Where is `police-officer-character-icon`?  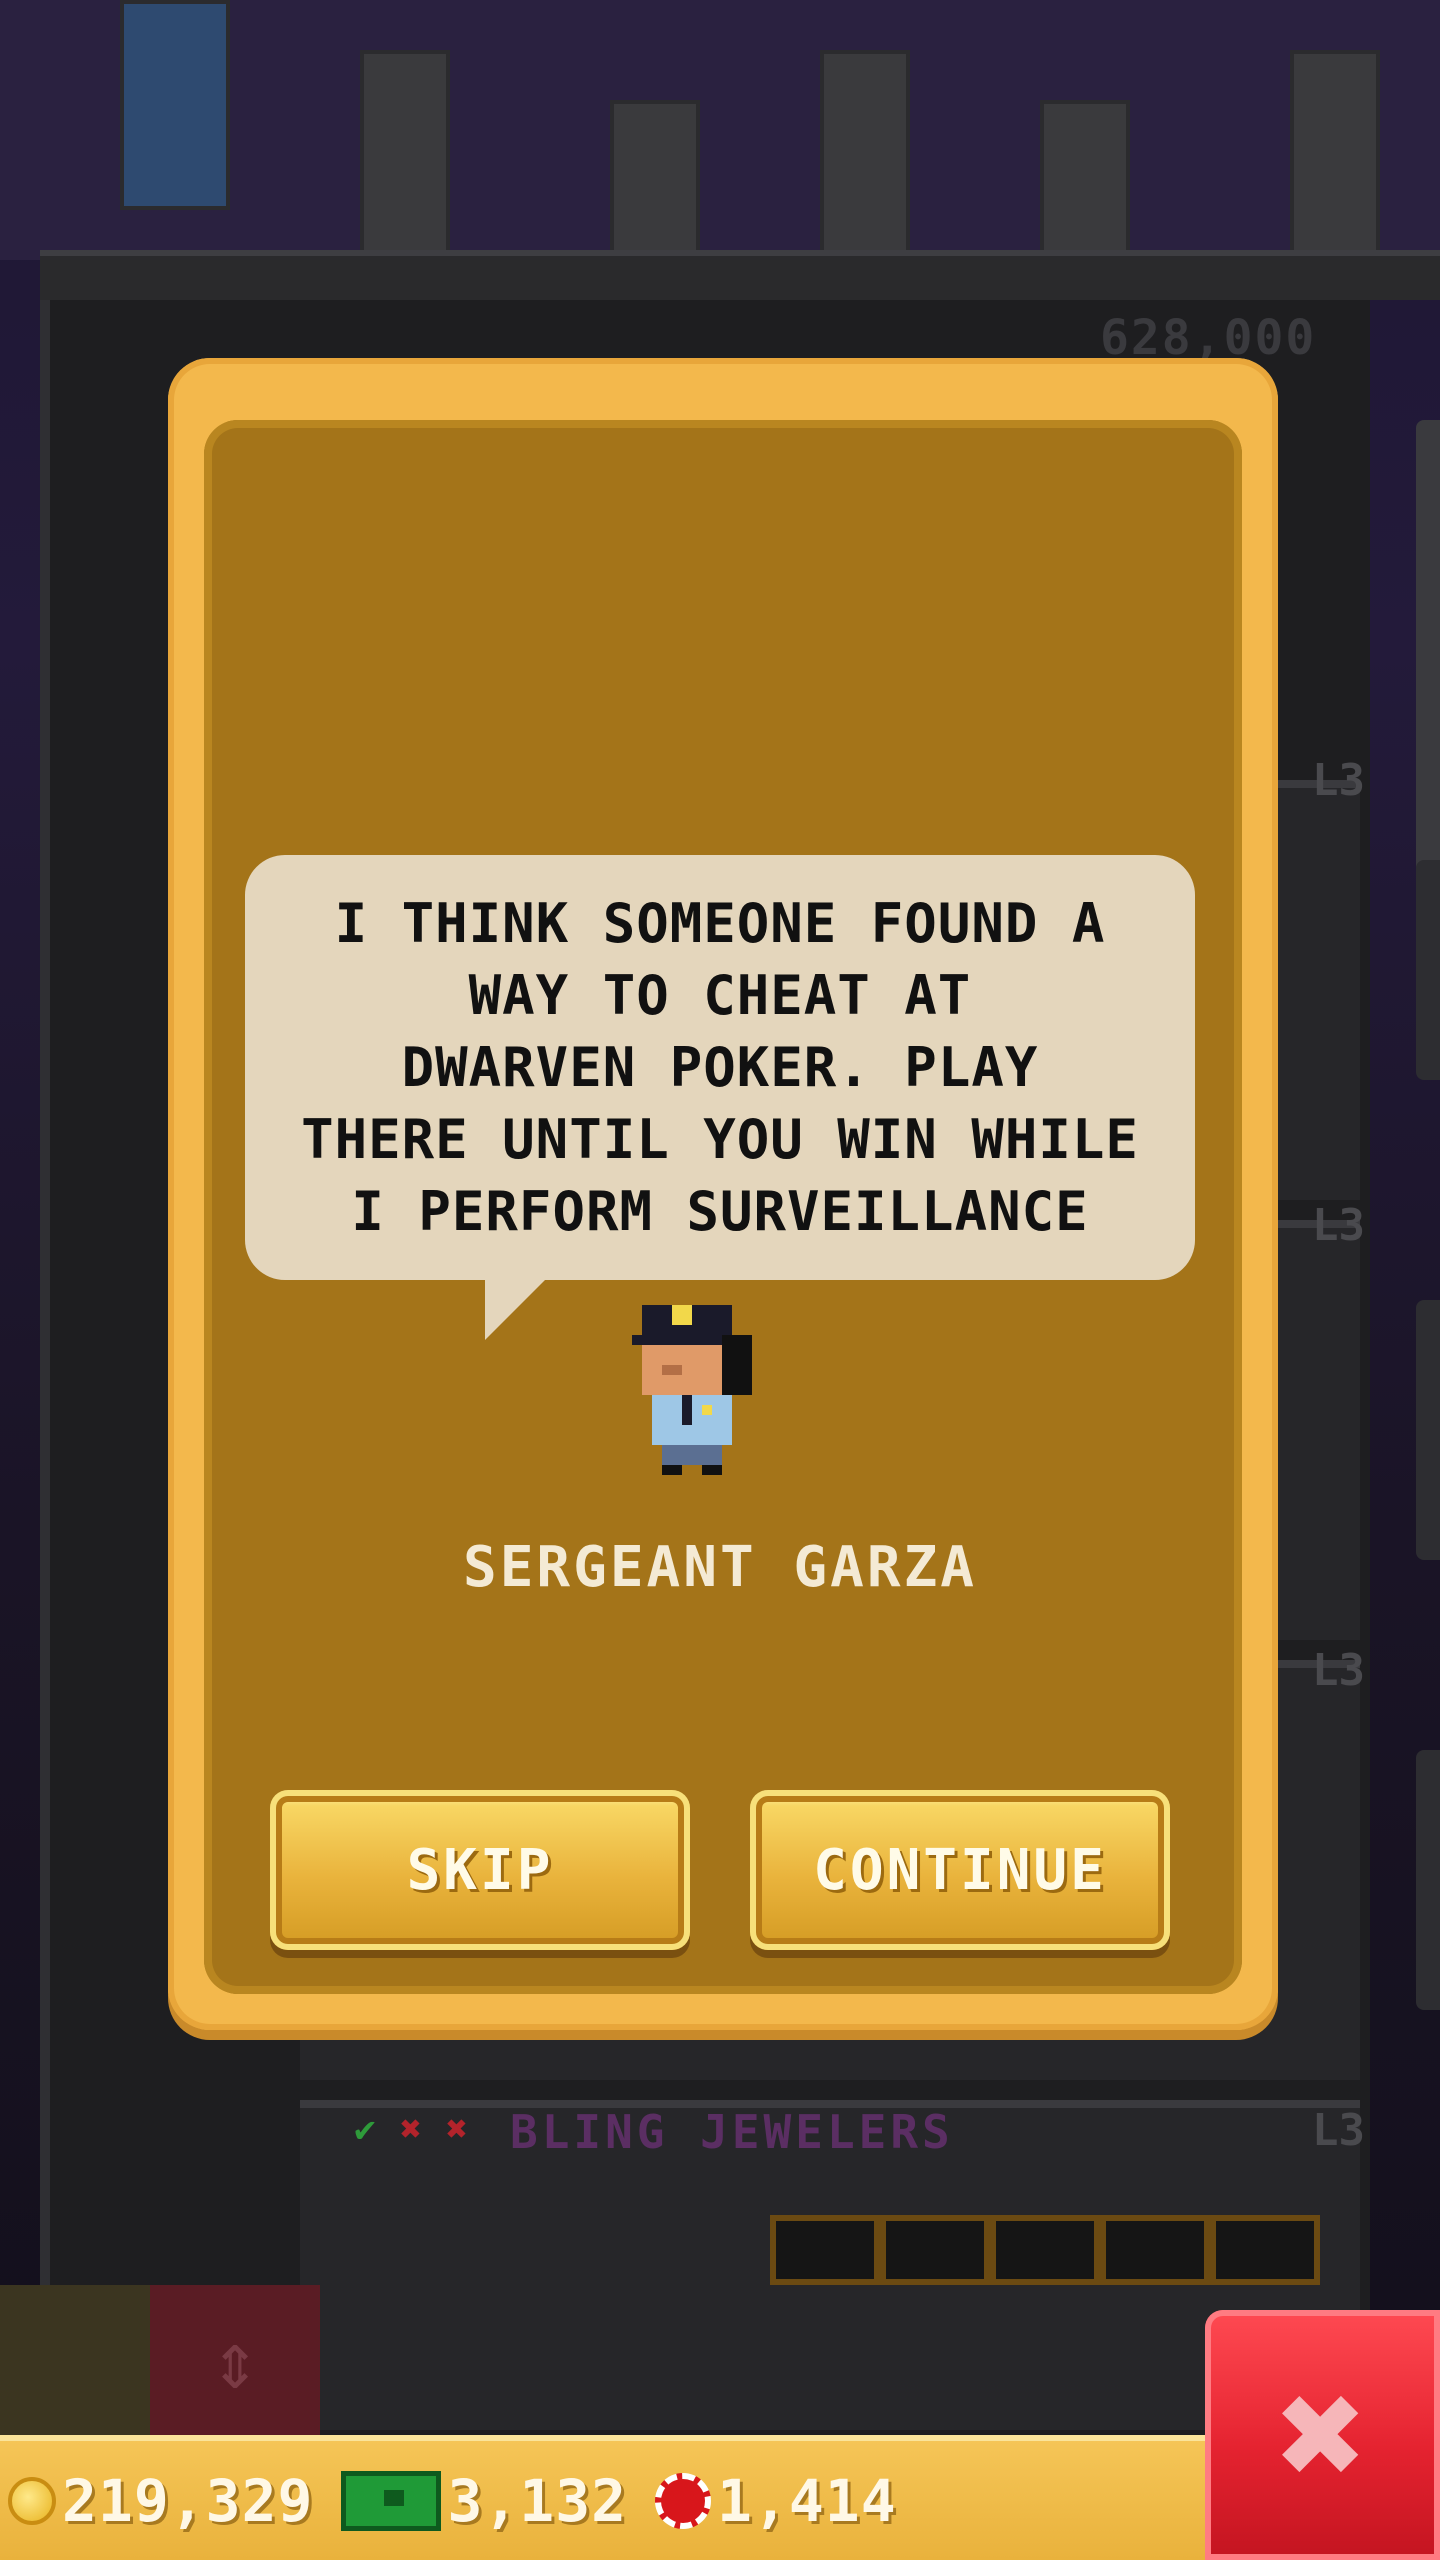 police-officer-character-icon is located at coordinates (692, 1390).